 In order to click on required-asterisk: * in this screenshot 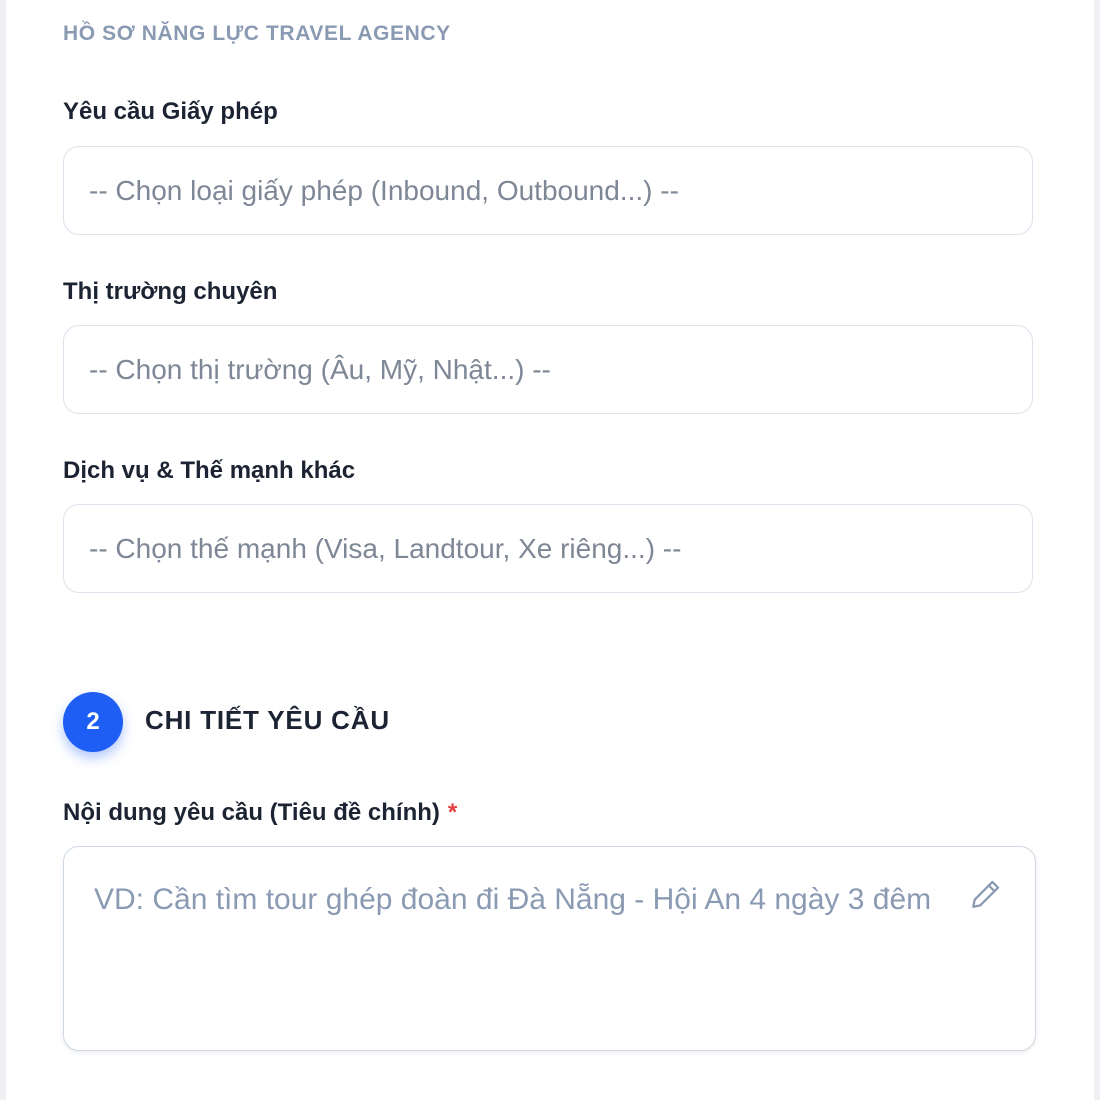, I will do `click(452, 812)`.